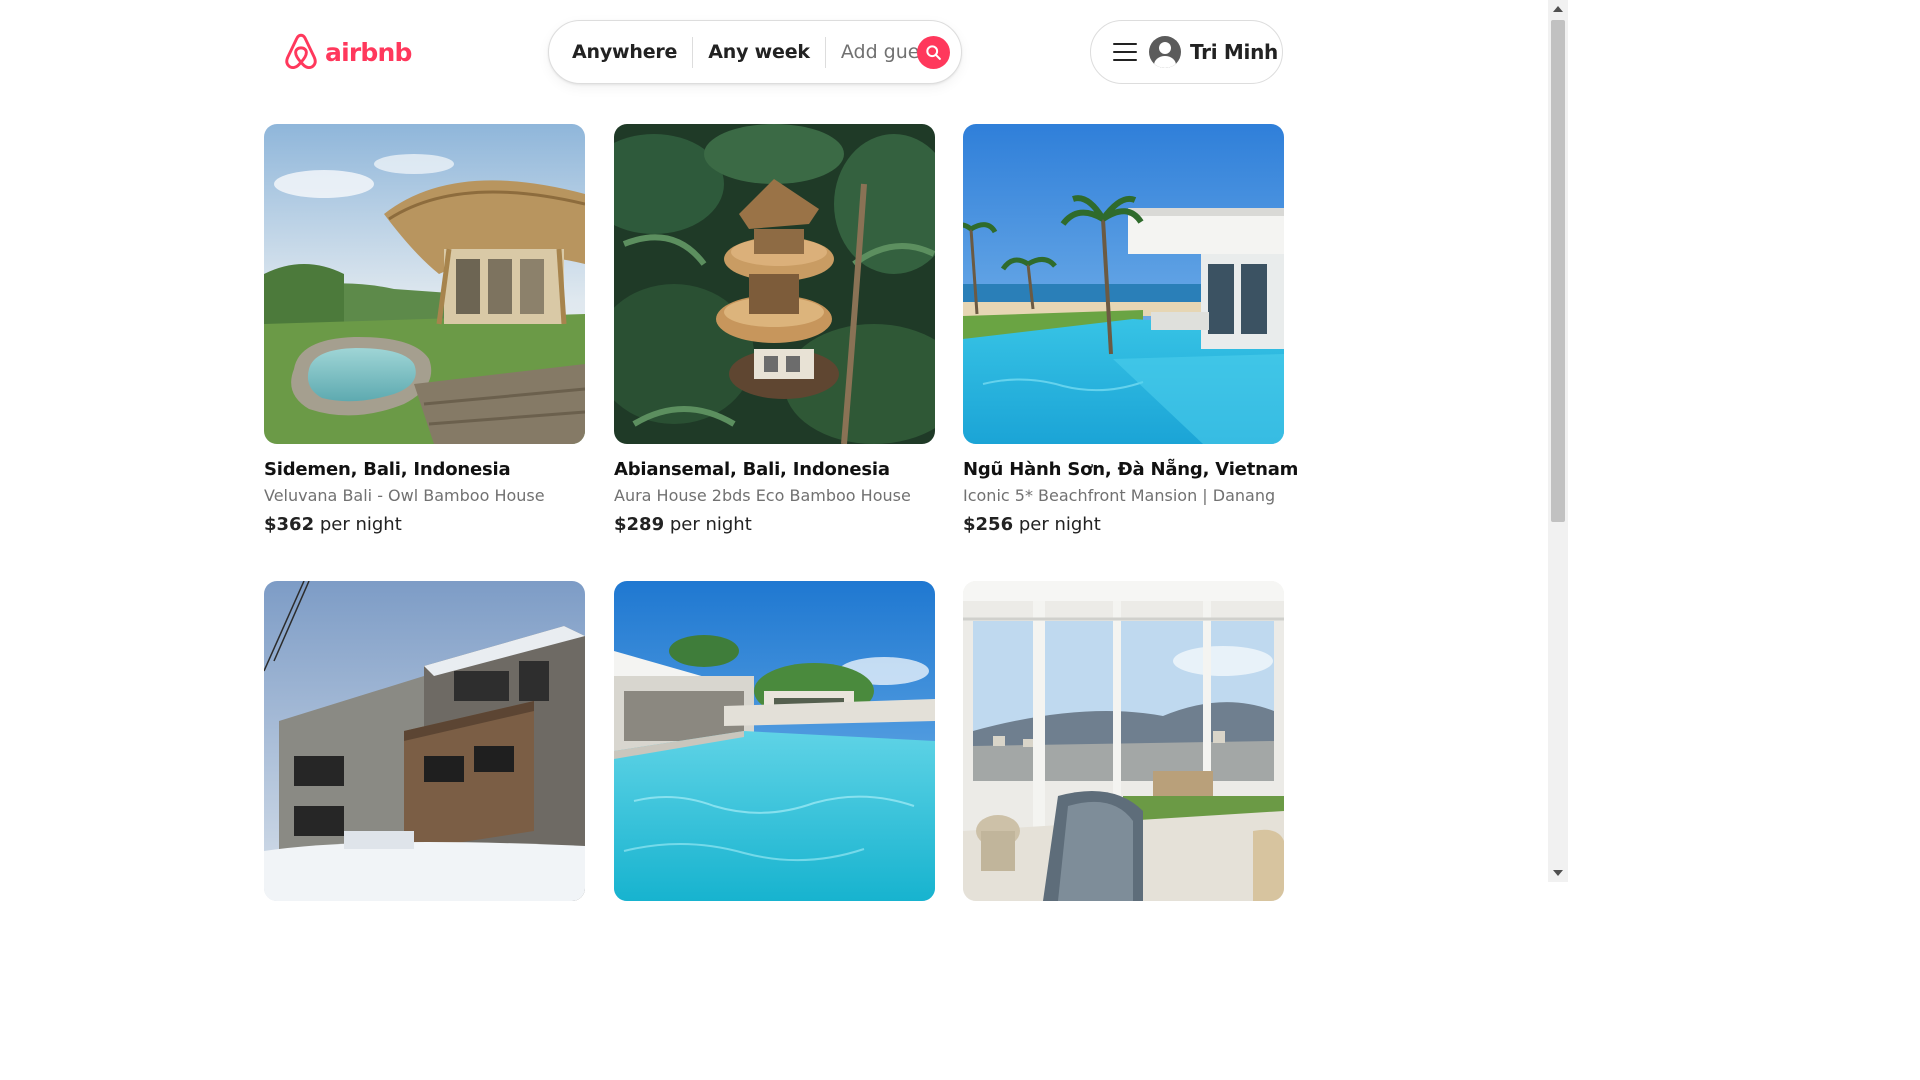 This screenshot has height=1080, width=1920. Describe the element at coordinates (1558, 271) in the screenshot. I see `scroll-thumb` at that location.